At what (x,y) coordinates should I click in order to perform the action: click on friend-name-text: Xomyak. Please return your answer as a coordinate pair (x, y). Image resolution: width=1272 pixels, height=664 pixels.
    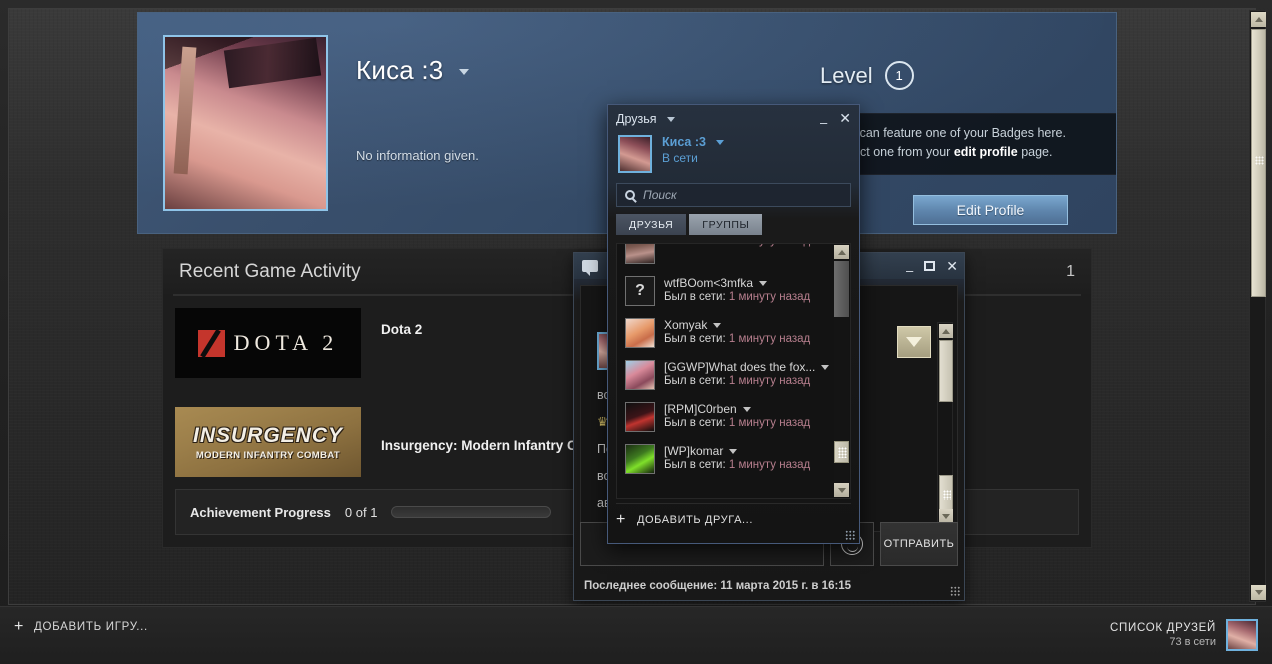
    Looking at the image, I should click on (686, 325).